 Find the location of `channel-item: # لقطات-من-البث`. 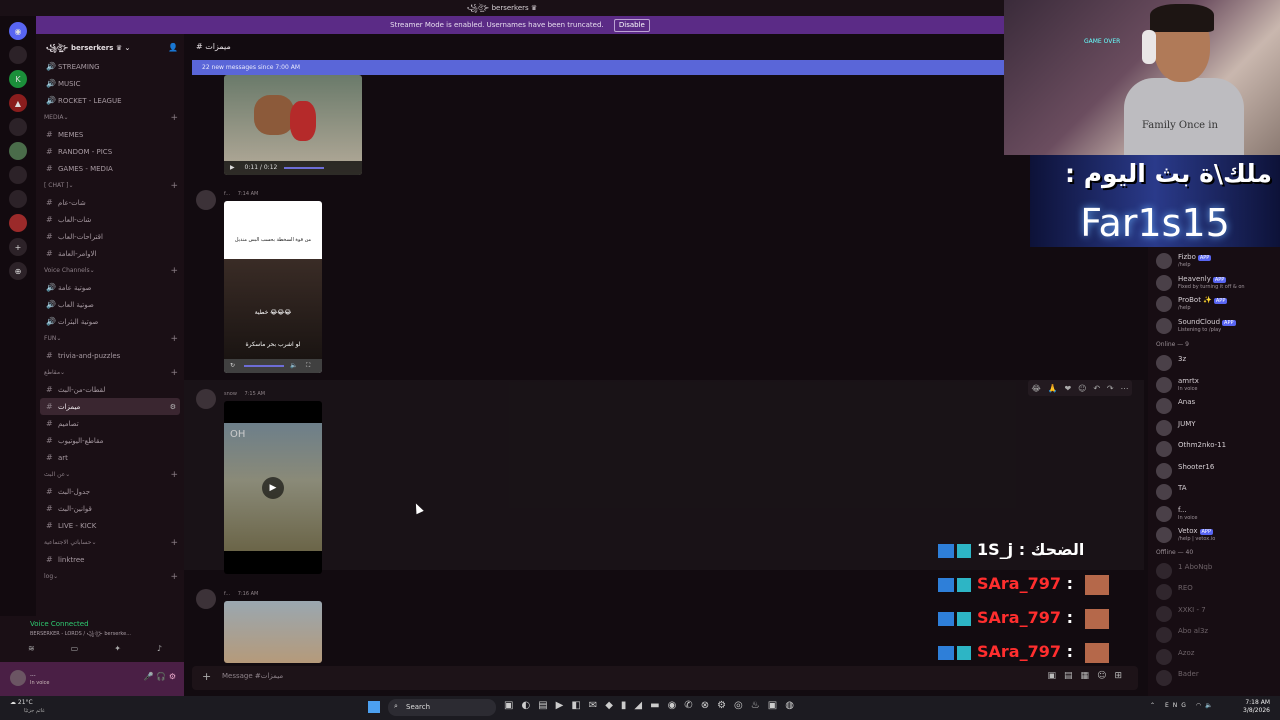

channel-item: # لقطات-من-البث is located at coordinates (110, 389).